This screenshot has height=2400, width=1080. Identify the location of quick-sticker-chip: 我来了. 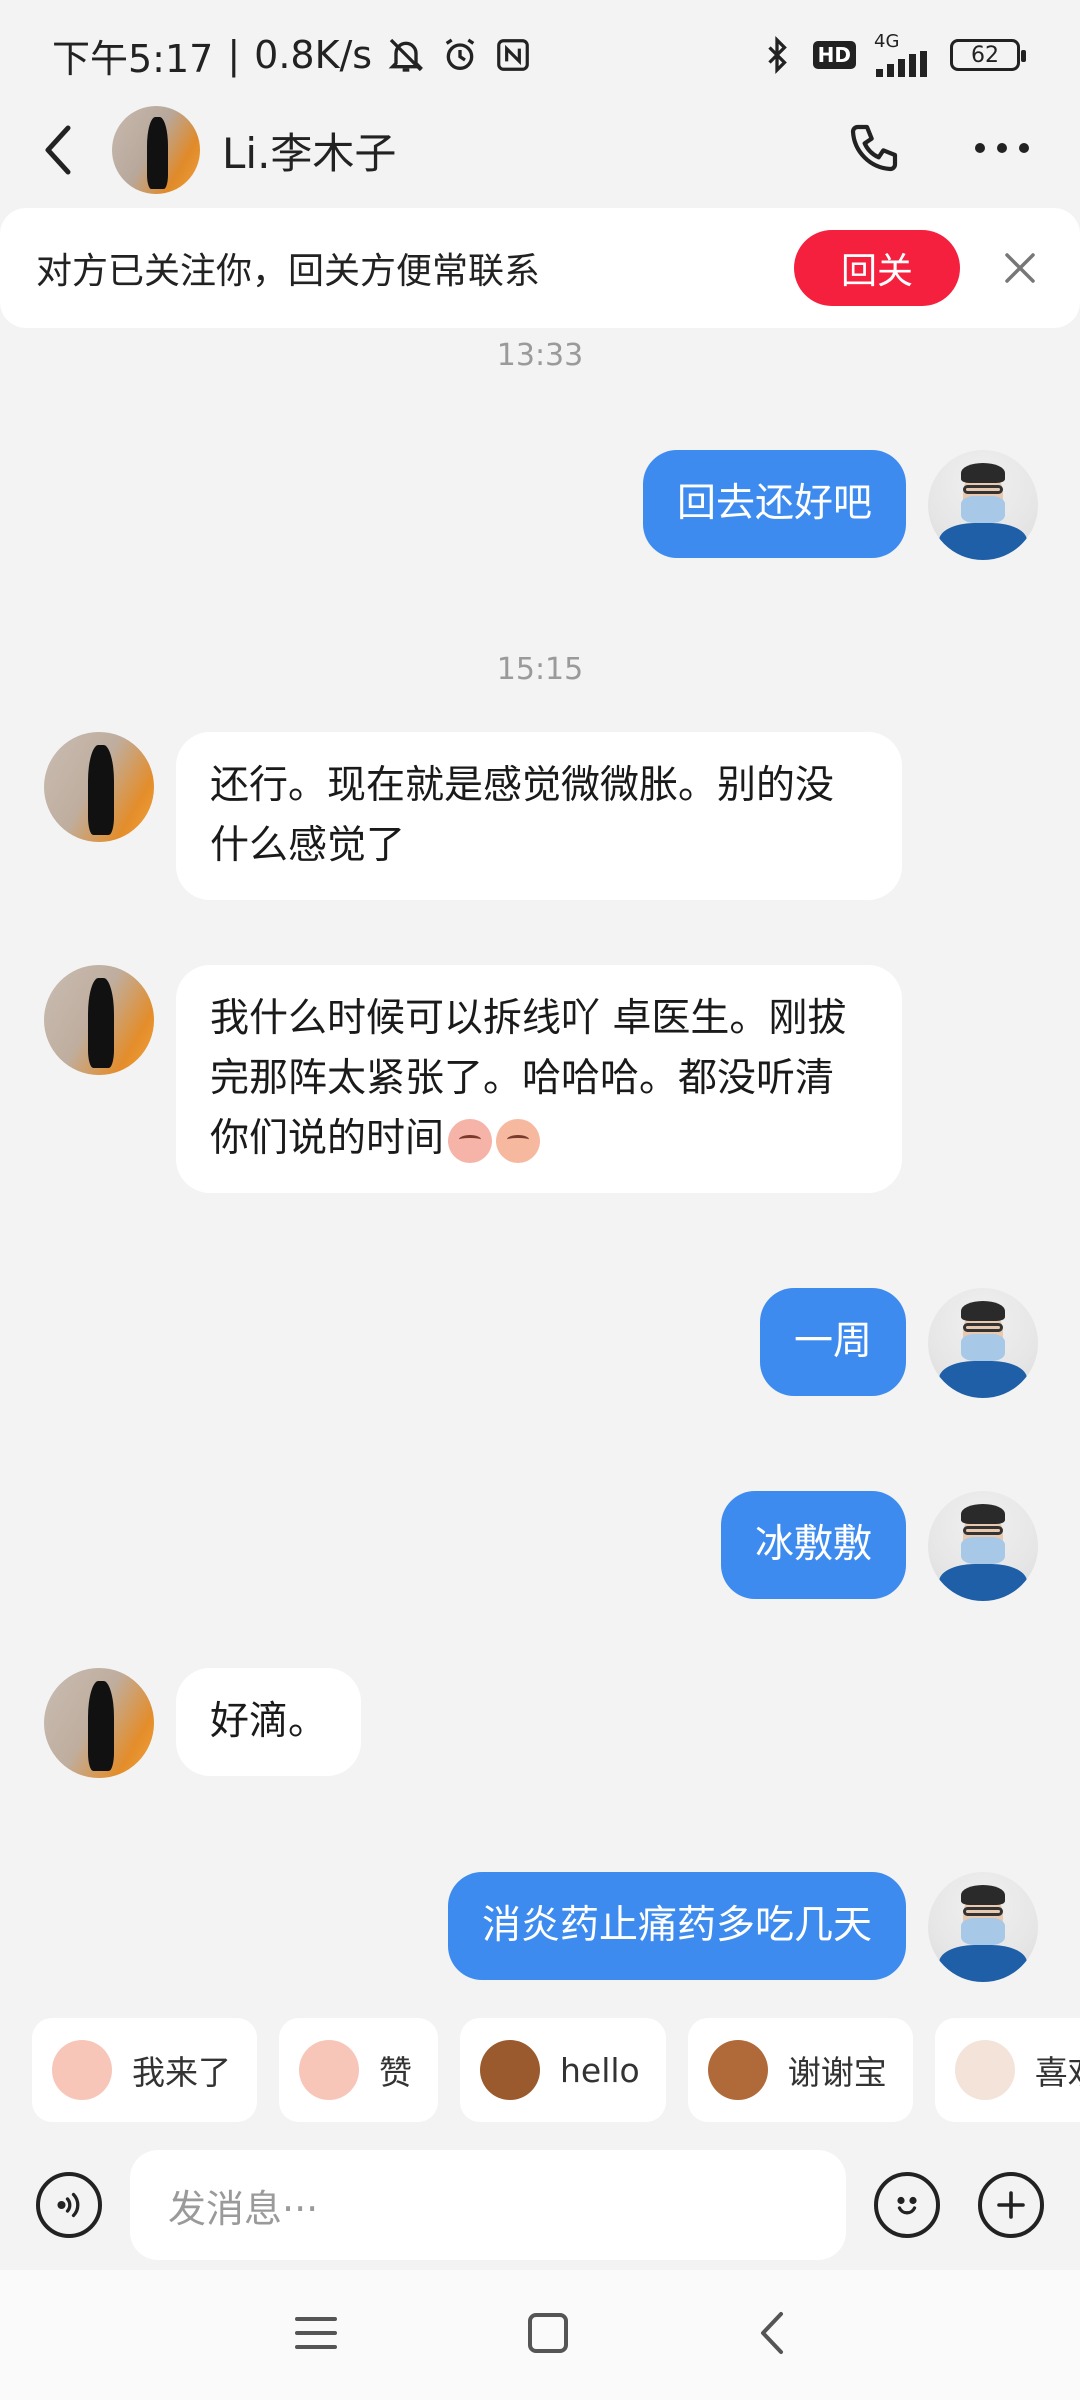
(144, 2070).